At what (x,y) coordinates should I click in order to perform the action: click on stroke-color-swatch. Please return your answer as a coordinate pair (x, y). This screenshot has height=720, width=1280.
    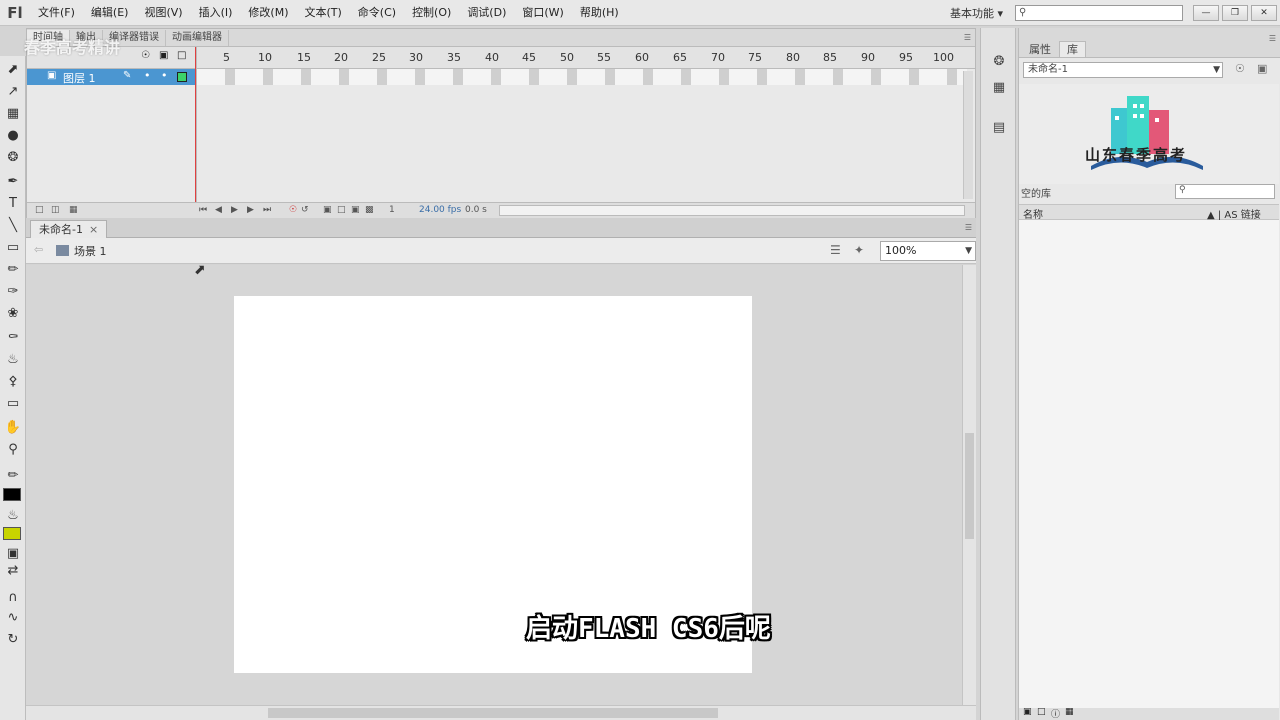
    Looking at the image, I should click on (12, 494).